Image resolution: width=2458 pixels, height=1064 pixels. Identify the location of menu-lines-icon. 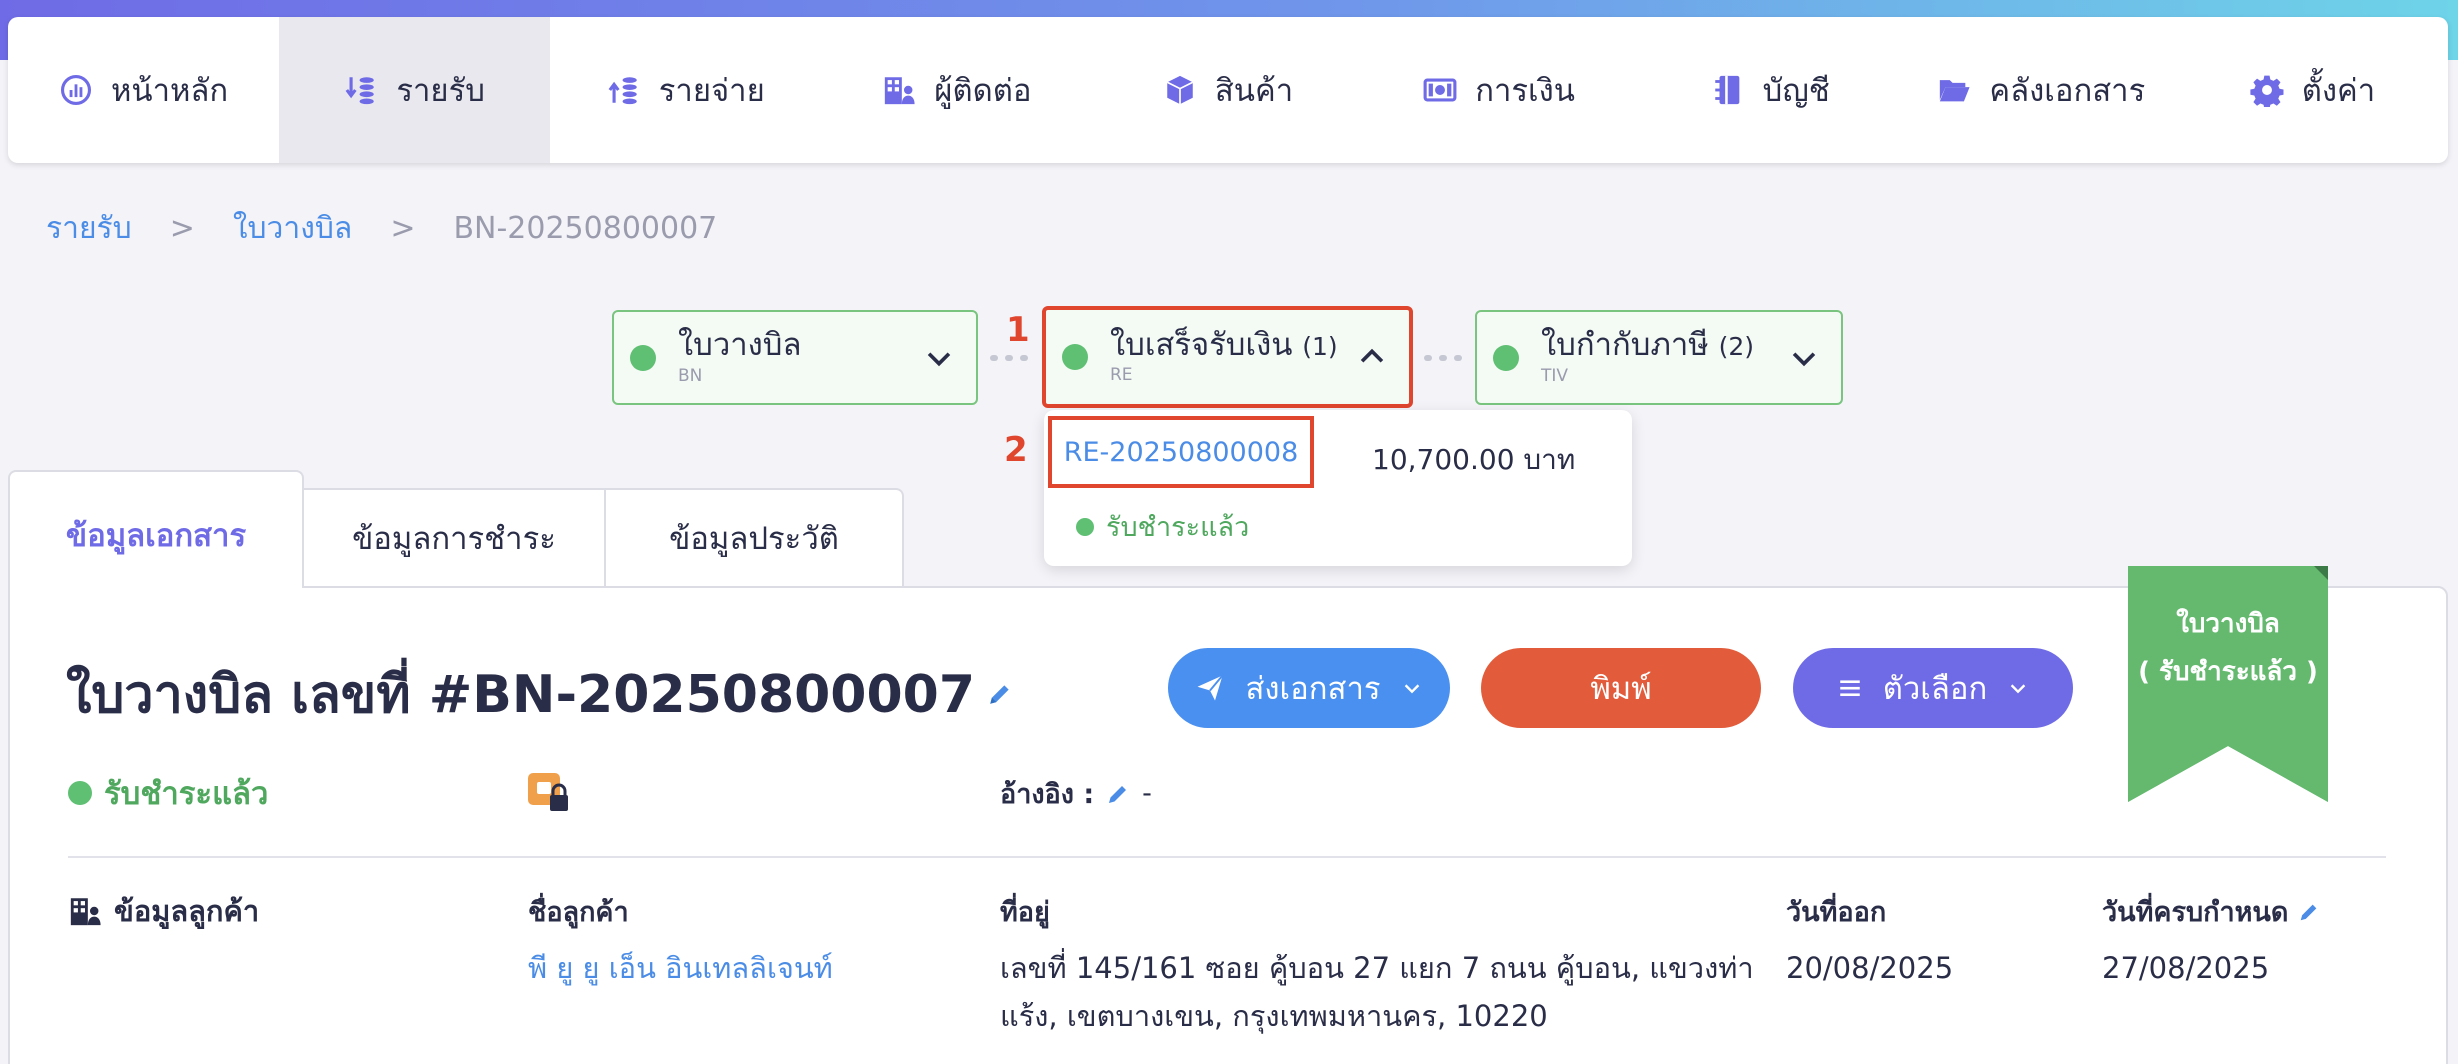
(1849, 688).